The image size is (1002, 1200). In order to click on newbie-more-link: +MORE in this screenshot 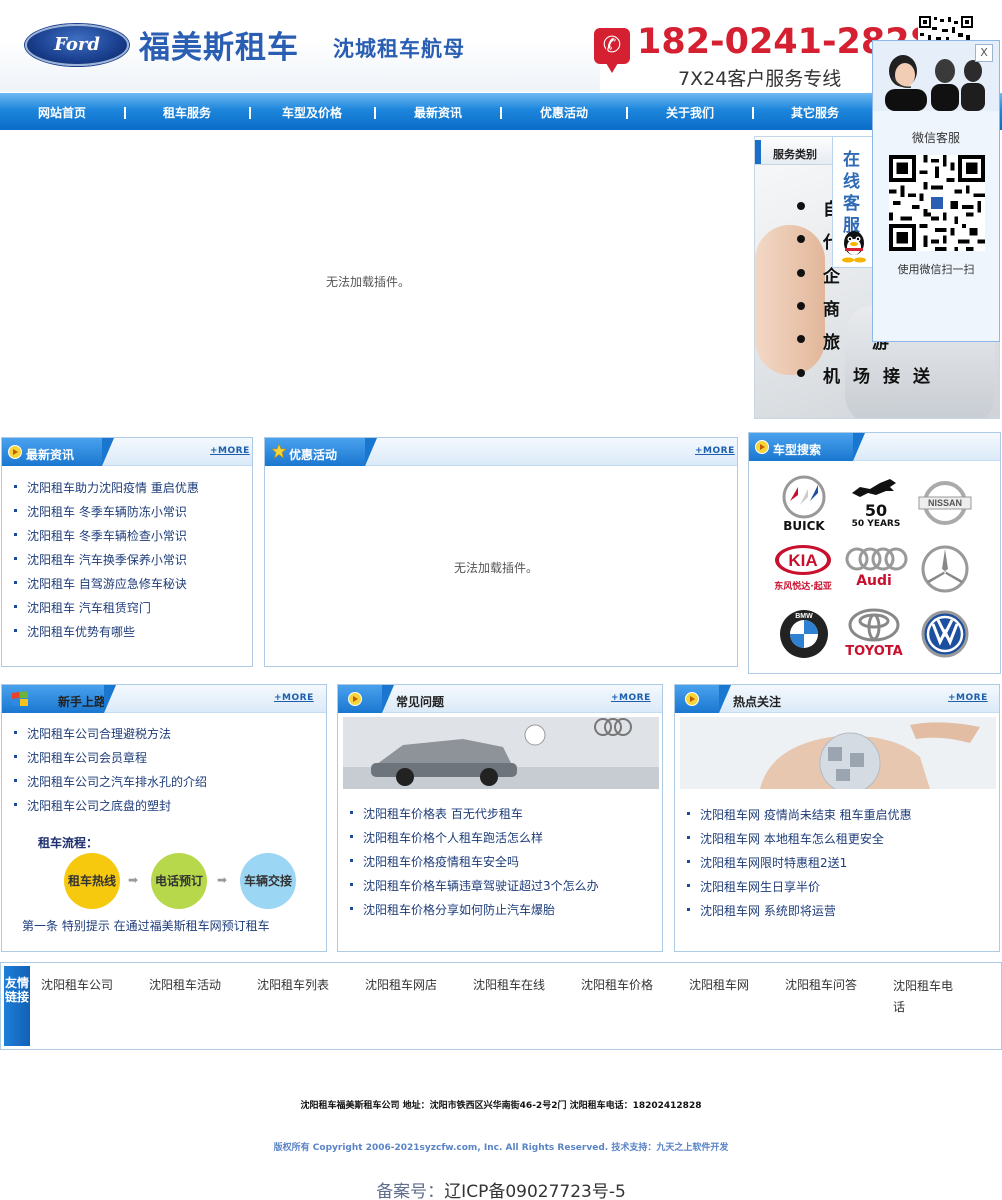, I will do `click(294, 698)`.